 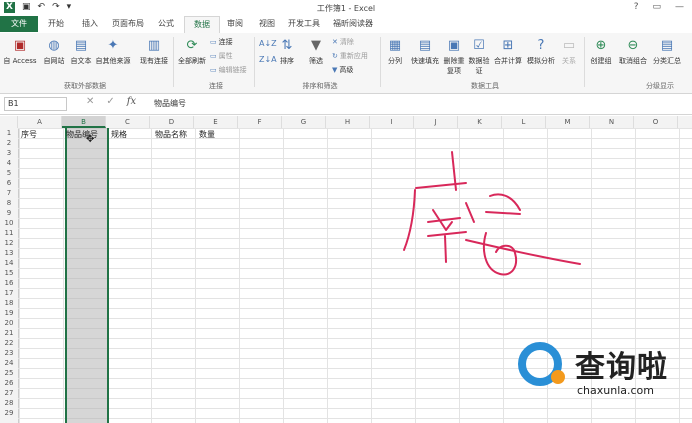 I want to click on watermark-dot-icon, so click(x=558, y=377).